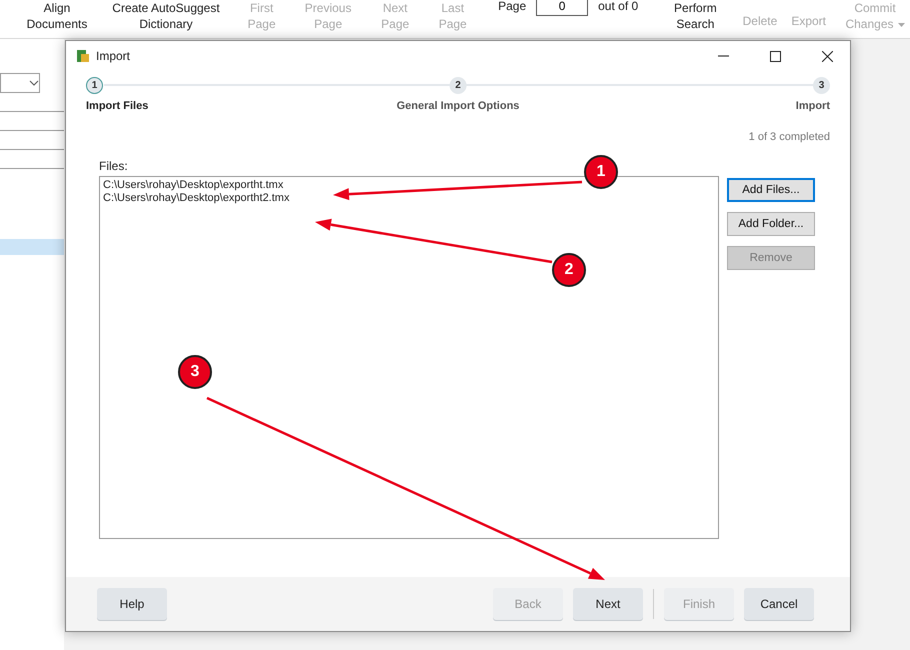  Describe the element at coordinates (789, 137) in the screenshot. I see `progress-text: 1 of 3 completed` at that location.